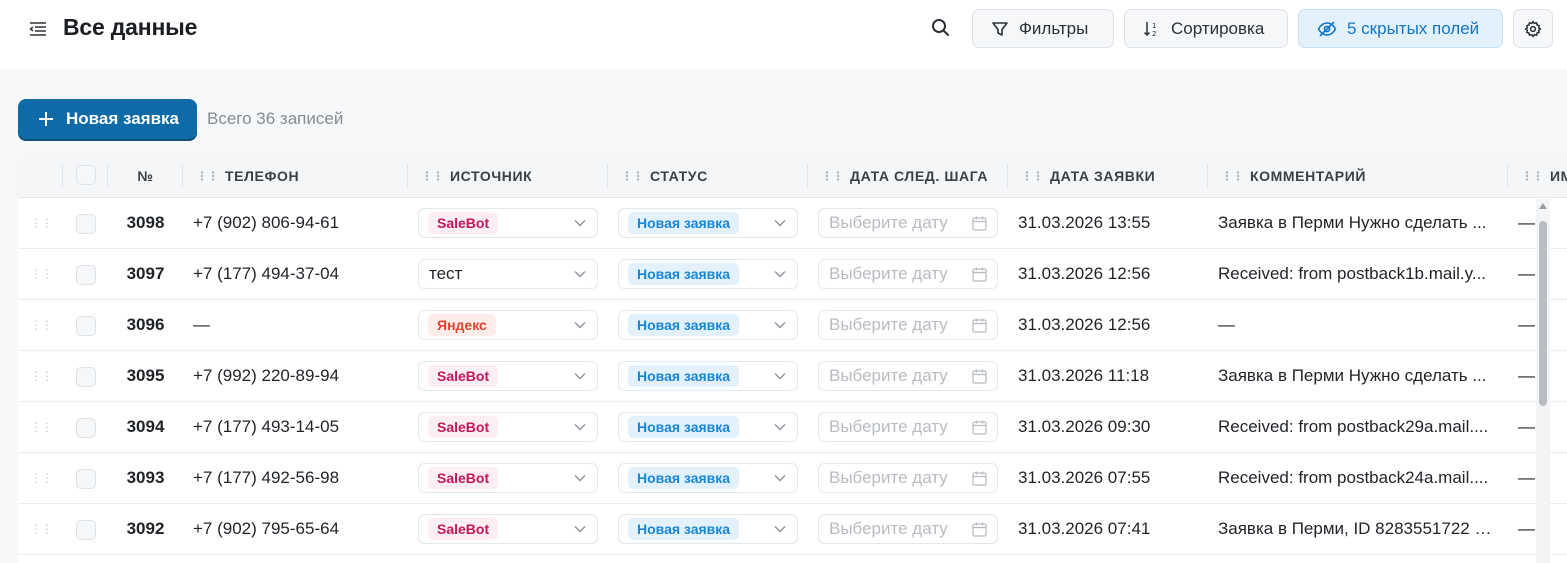 This screenshot has width=1567, height=563. I want to click on row-request-date: 31.03.2026 12:56, so click(1084, 273).